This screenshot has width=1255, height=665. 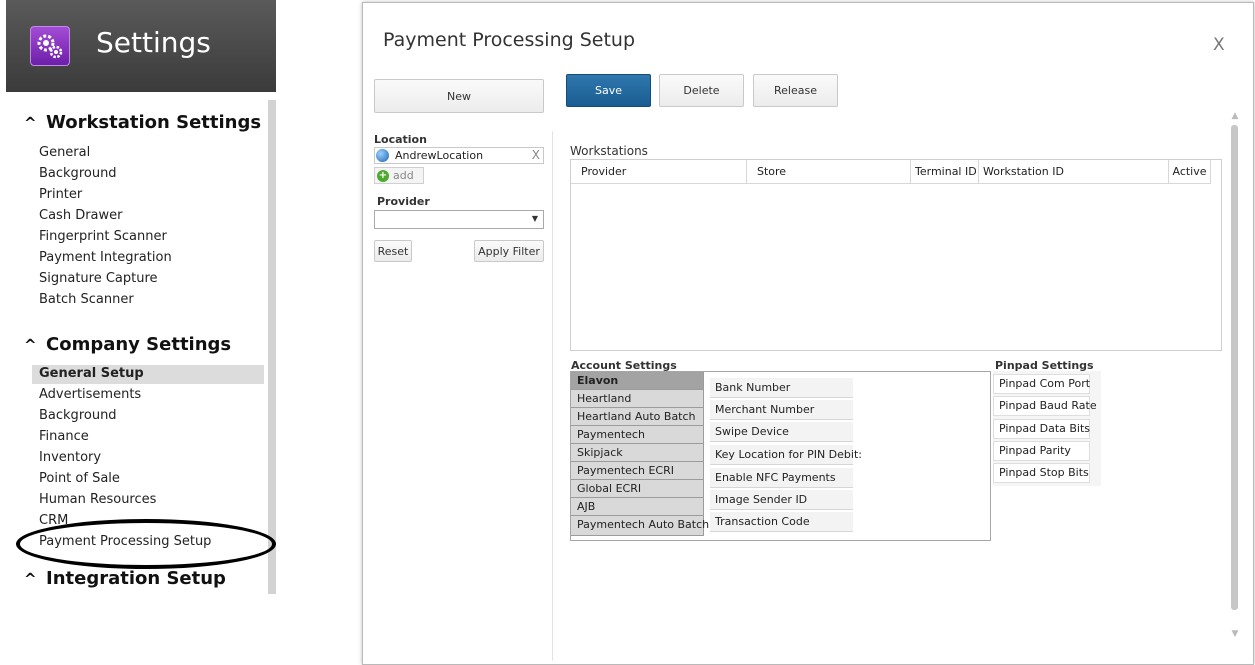 I want to click on location-field: AndrewLocation X, so click(x=459, y=155).